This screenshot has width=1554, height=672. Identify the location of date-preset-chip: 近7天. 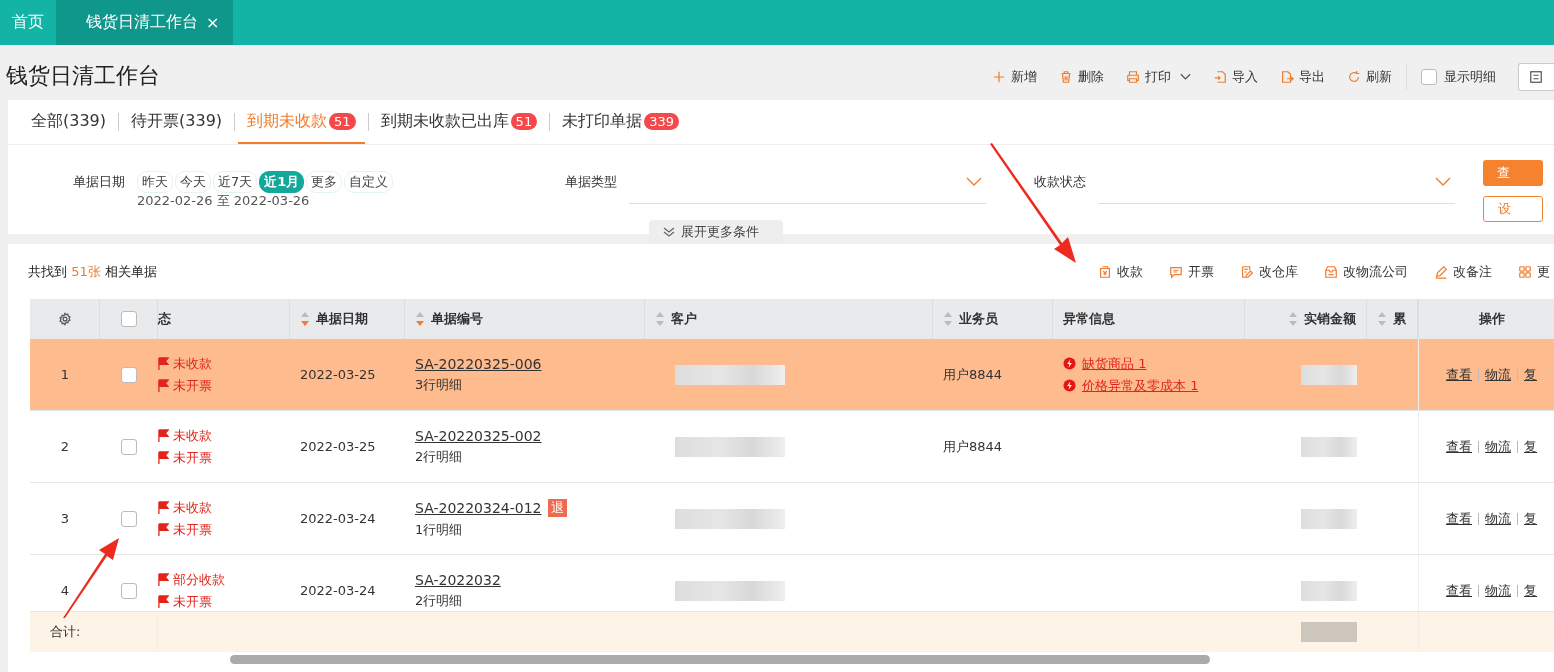
(235, 182).